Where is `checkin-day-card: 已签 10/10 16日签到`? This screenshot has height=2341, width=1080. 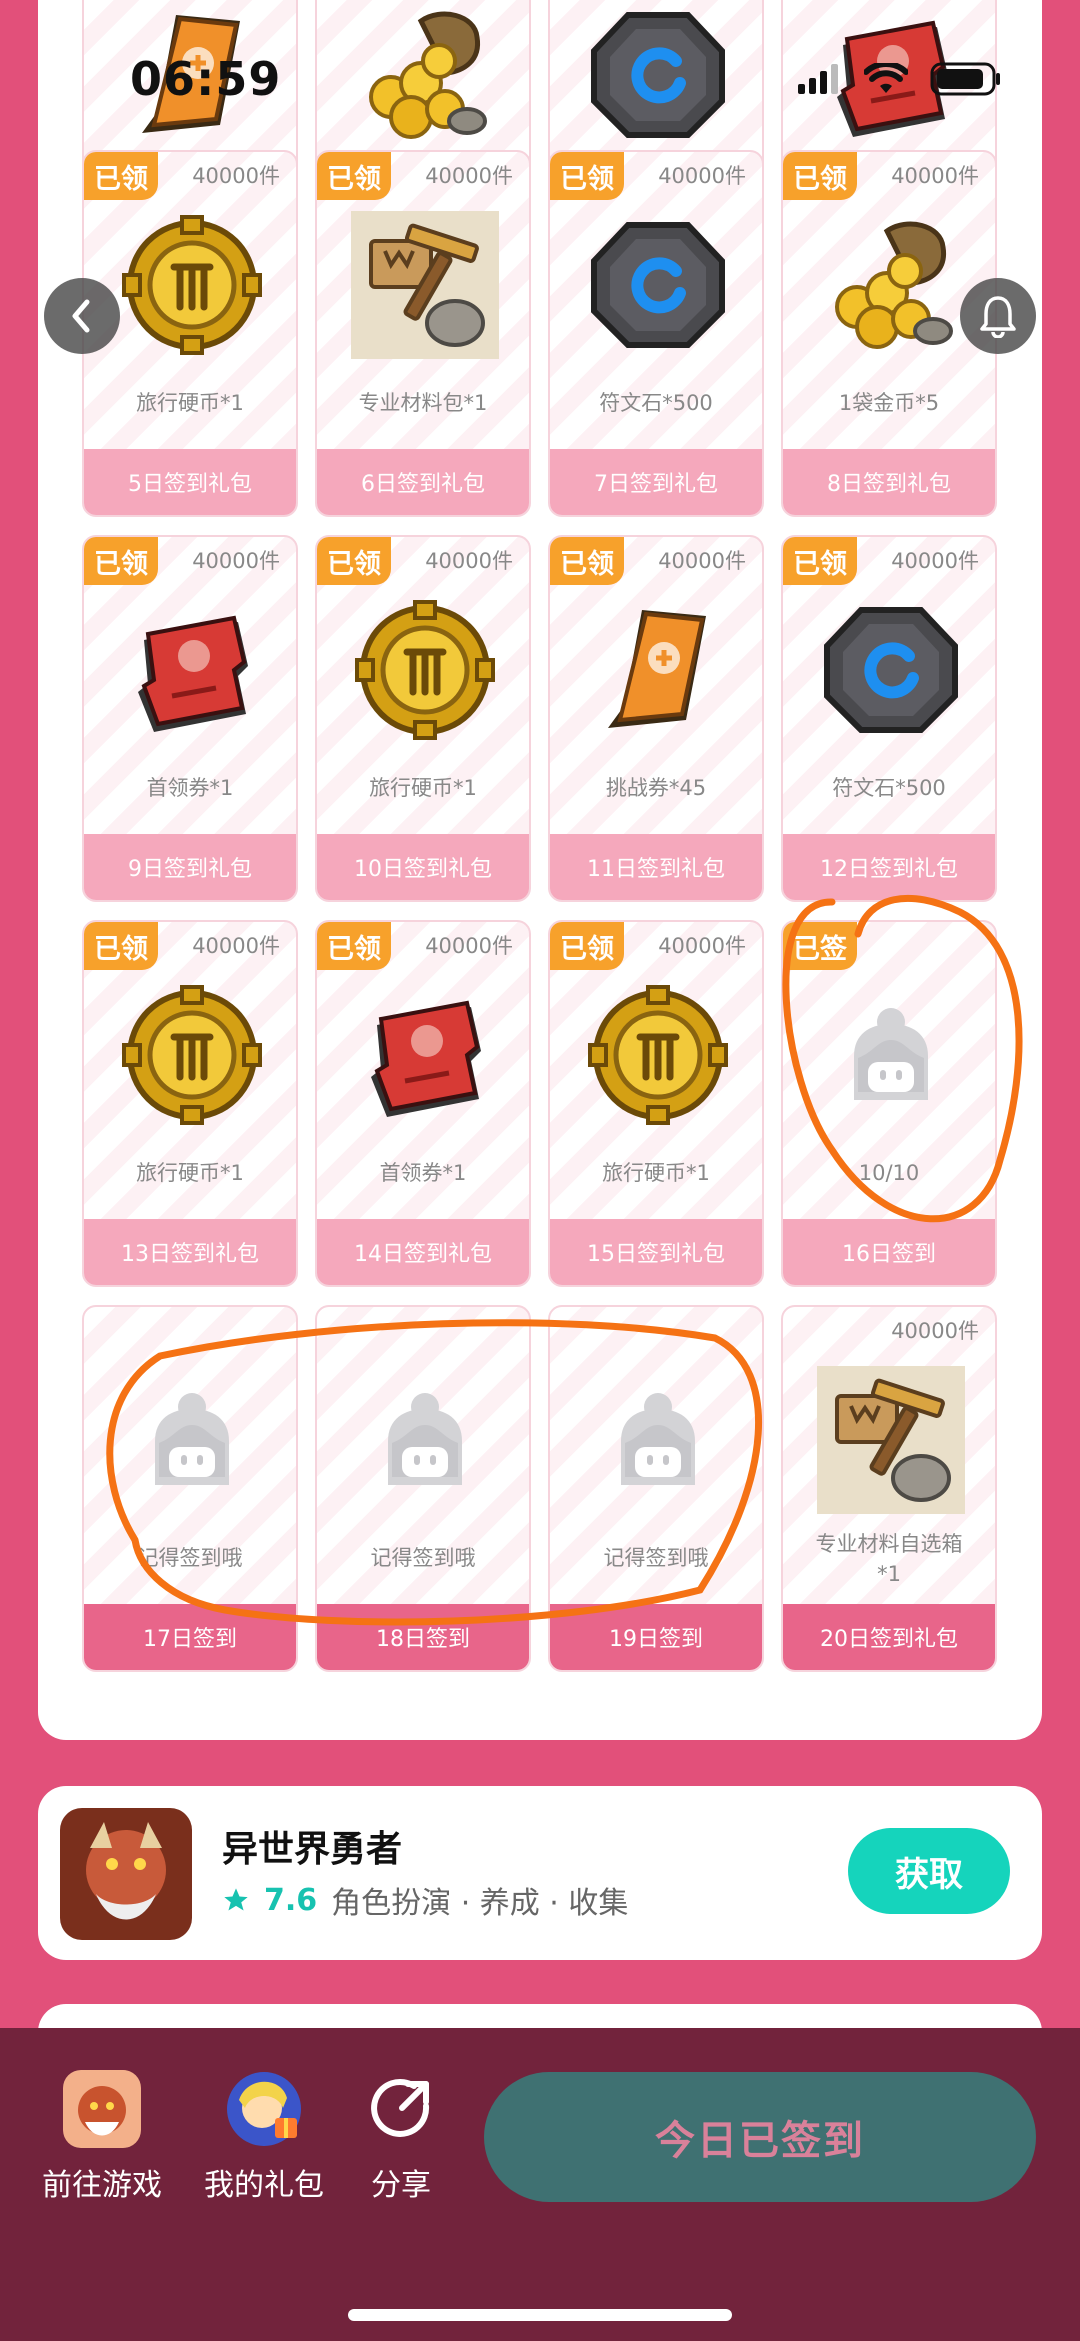 checkin-day-card: 已签 10/10 16日签到 is located at coordinates (889, 1103).